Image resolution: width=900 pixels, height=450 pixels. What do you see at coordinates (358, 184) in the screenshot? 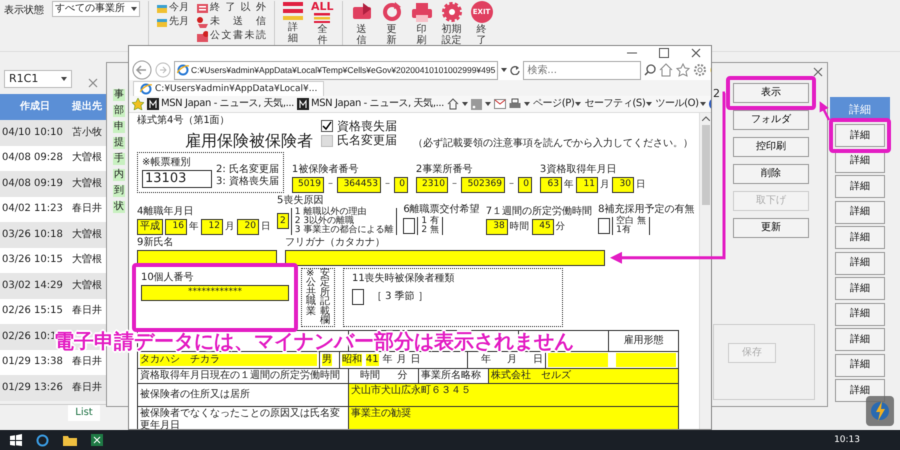
I see `input-field: 364453` at bounding box center [358, 184].